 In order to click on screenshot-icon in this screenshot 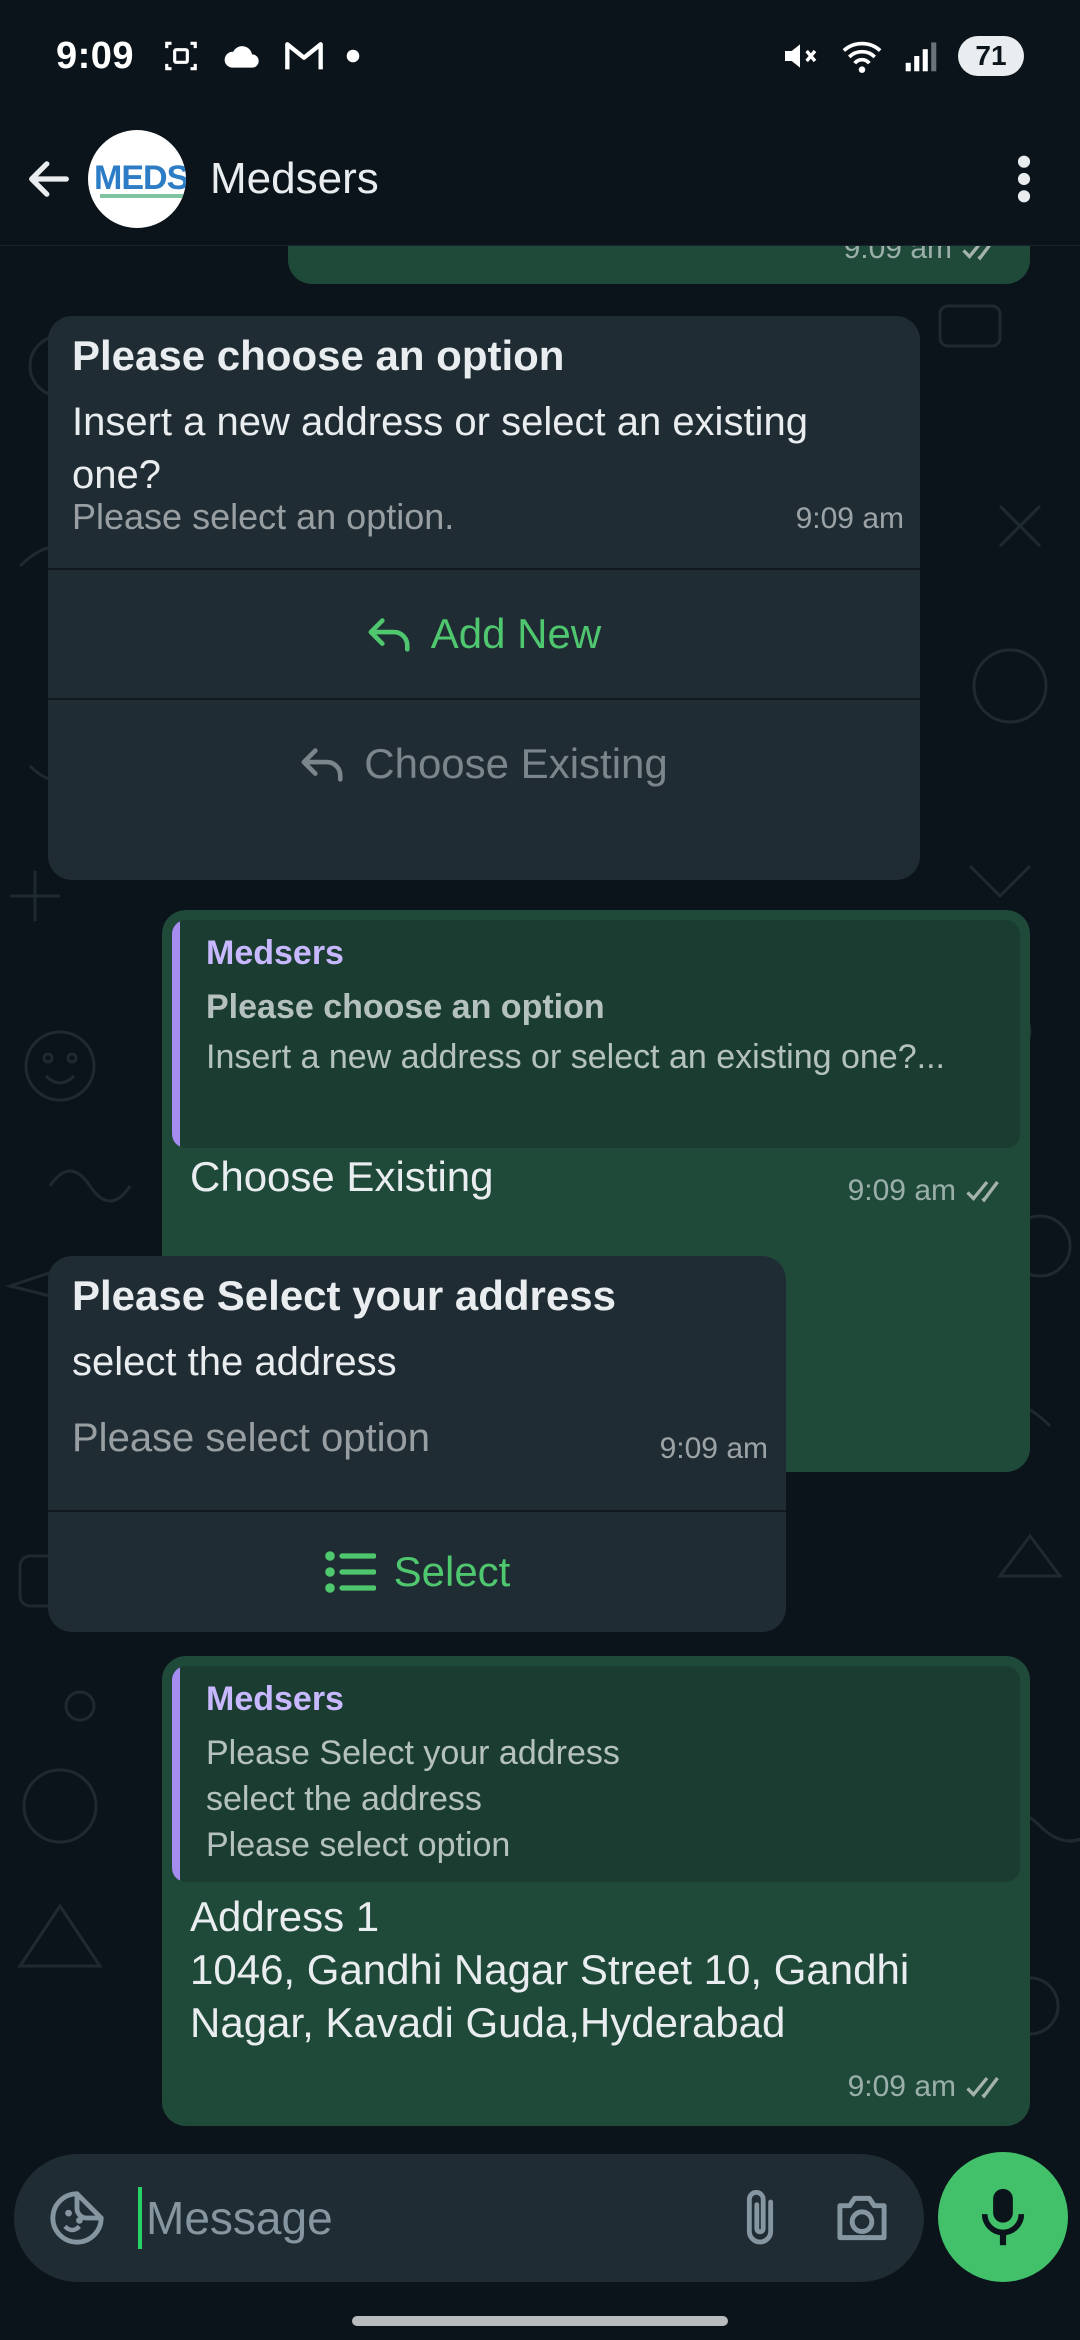, I will do `click(181, 56)`.